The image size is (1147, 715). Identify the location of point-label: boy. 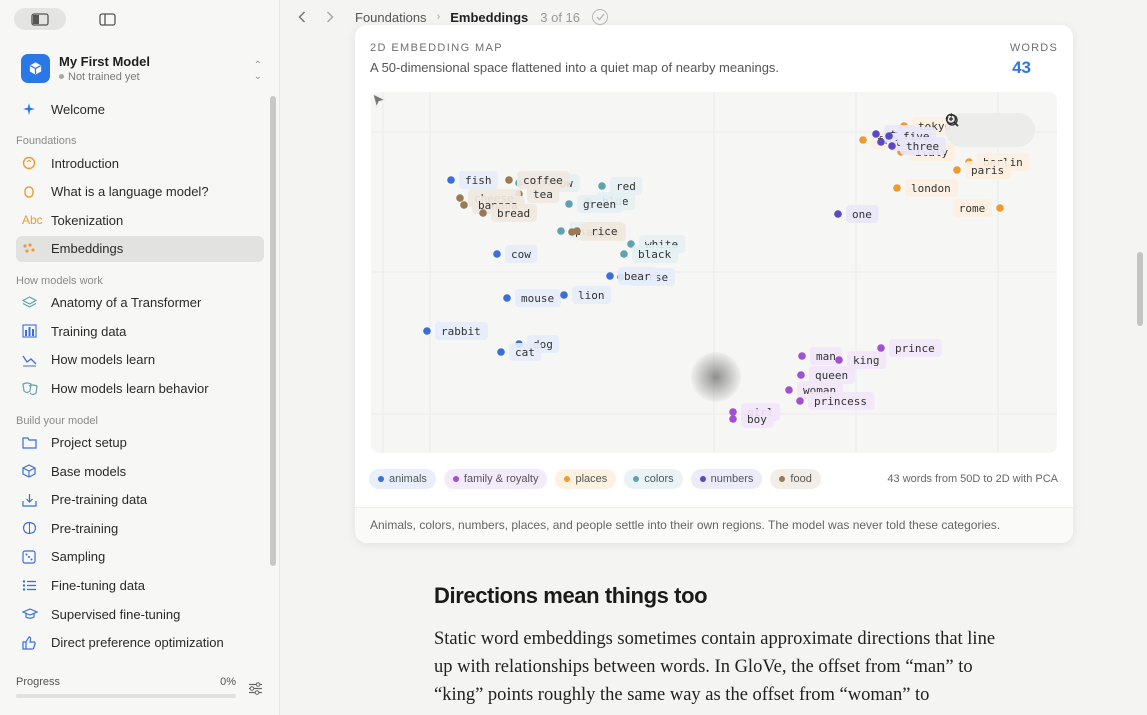
(757, 419).